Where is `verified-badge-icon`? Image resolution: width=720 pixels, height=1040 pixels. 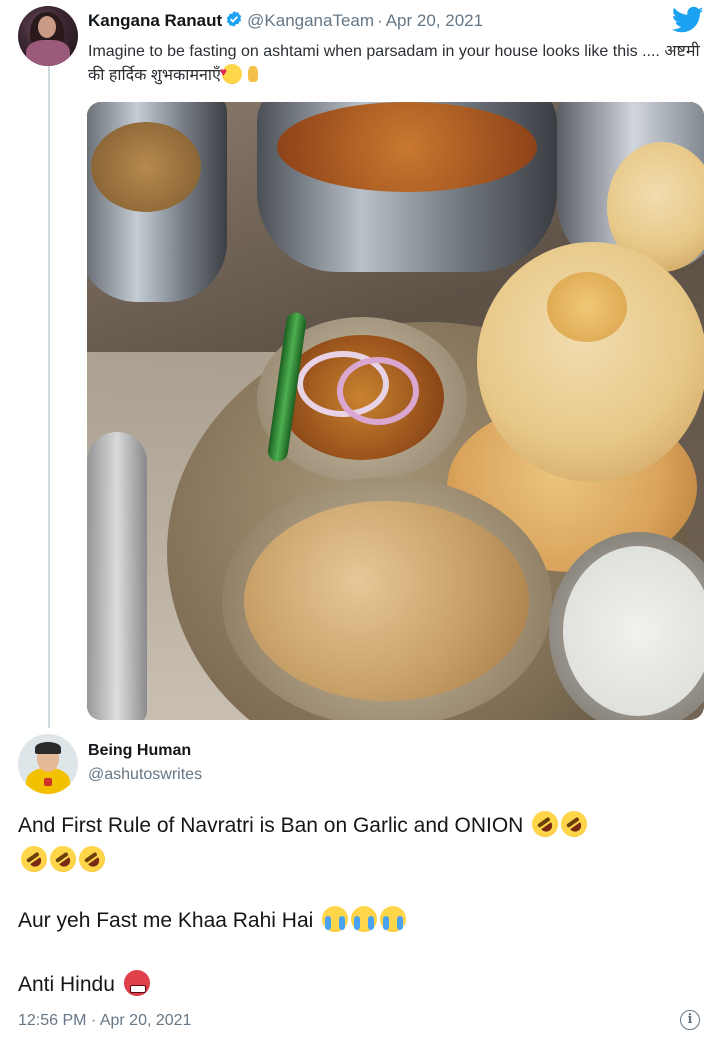
verified-badge-icon is located at coordinates (234, 21).